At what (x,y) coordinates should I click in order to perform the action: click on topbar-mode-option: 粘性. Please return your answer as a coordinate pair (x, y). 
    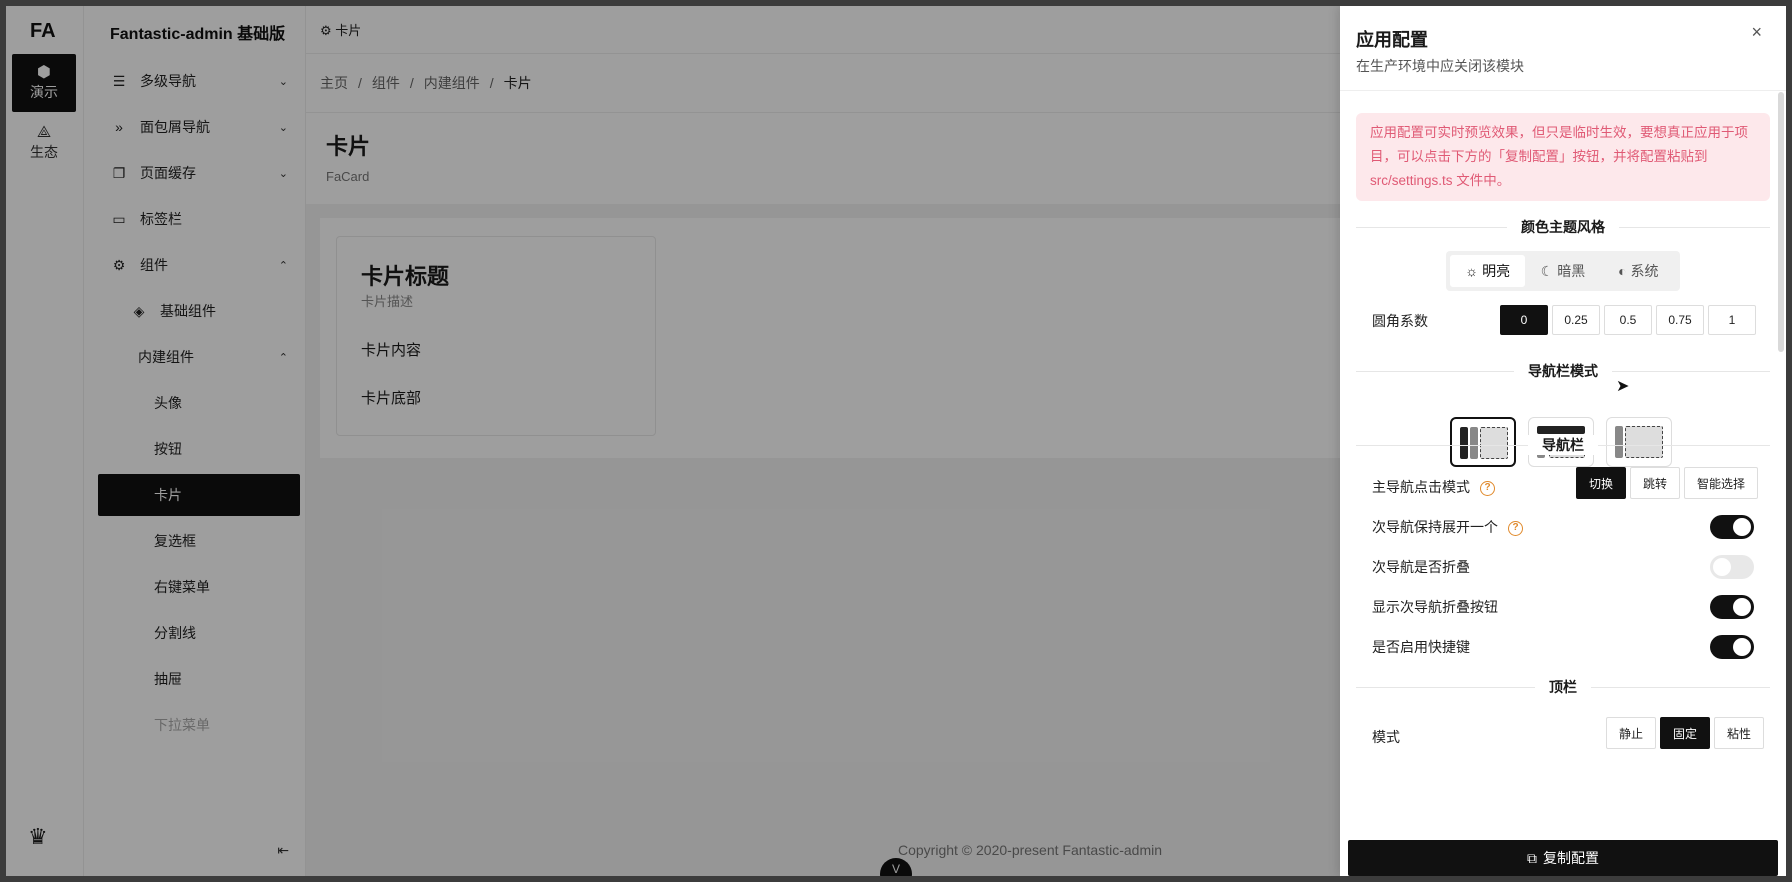
    Looking at the image, I should click on (1739, 733).